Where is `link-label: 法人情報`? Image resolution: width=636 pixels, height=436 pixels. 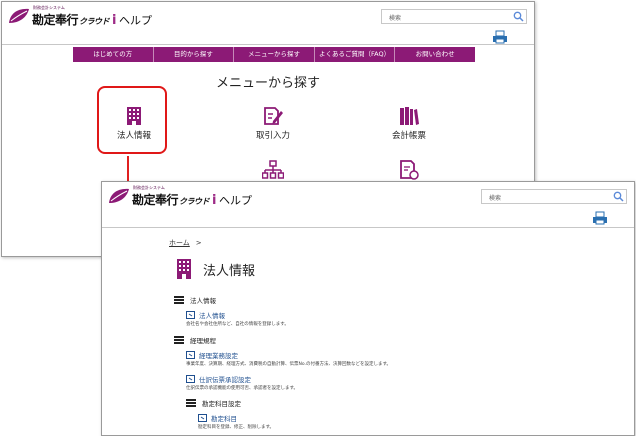
link-label: 法人情報 is located at coordinates (212, 316).